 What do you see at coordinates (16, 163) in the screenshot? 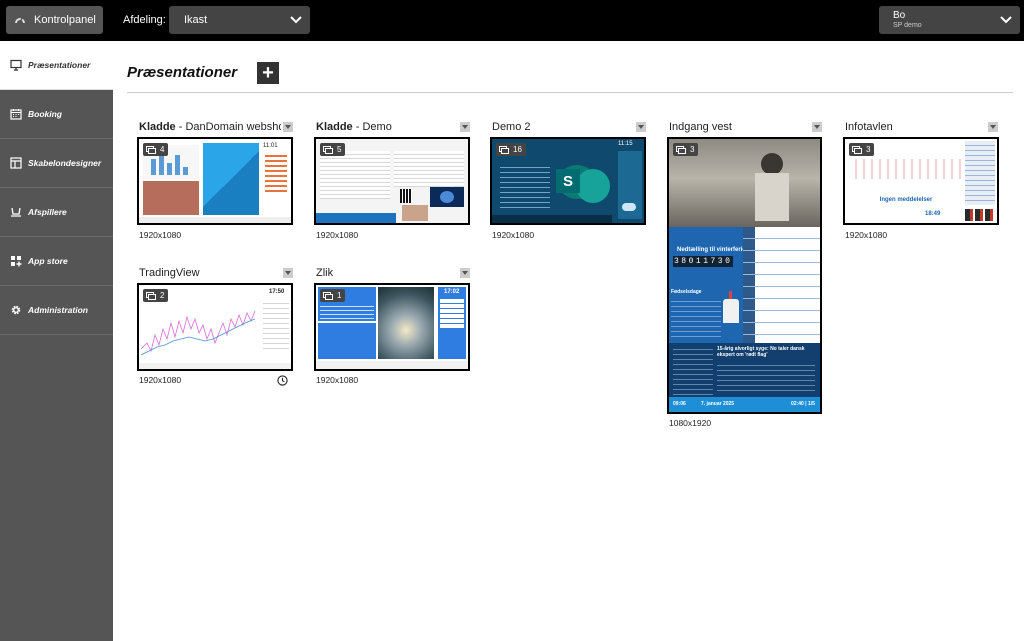
I see `template-icon` at bounding box center [16, 163].